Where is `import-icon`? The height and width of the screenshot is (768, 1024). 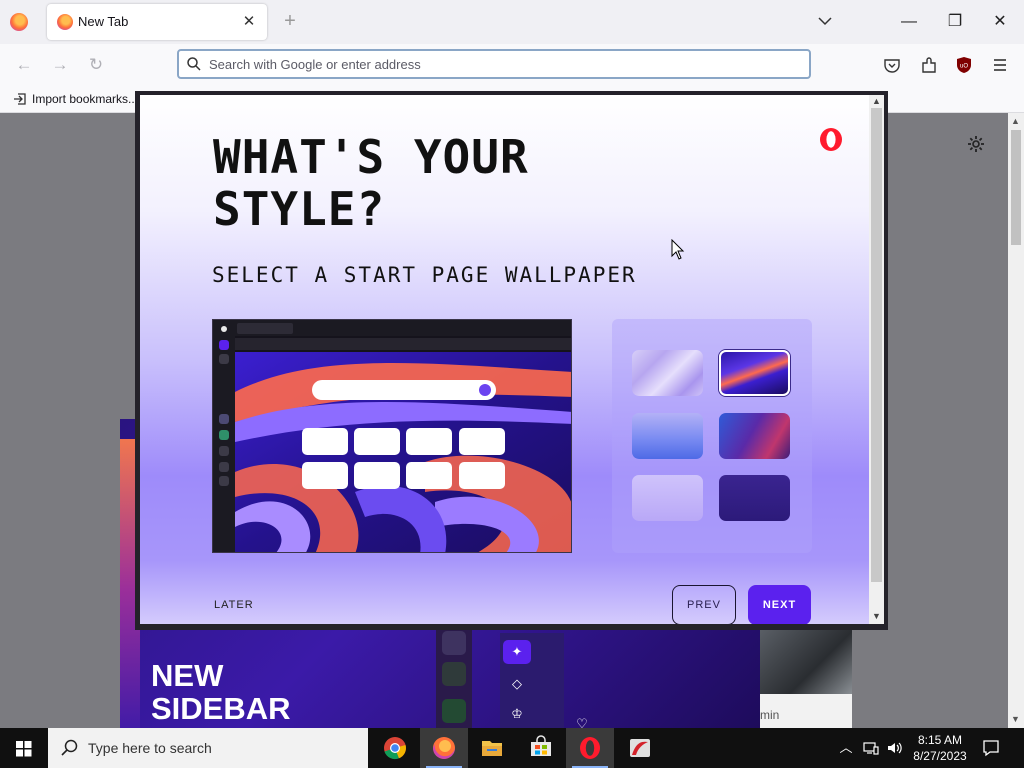 import-icon is located at coordinates (20, 99).